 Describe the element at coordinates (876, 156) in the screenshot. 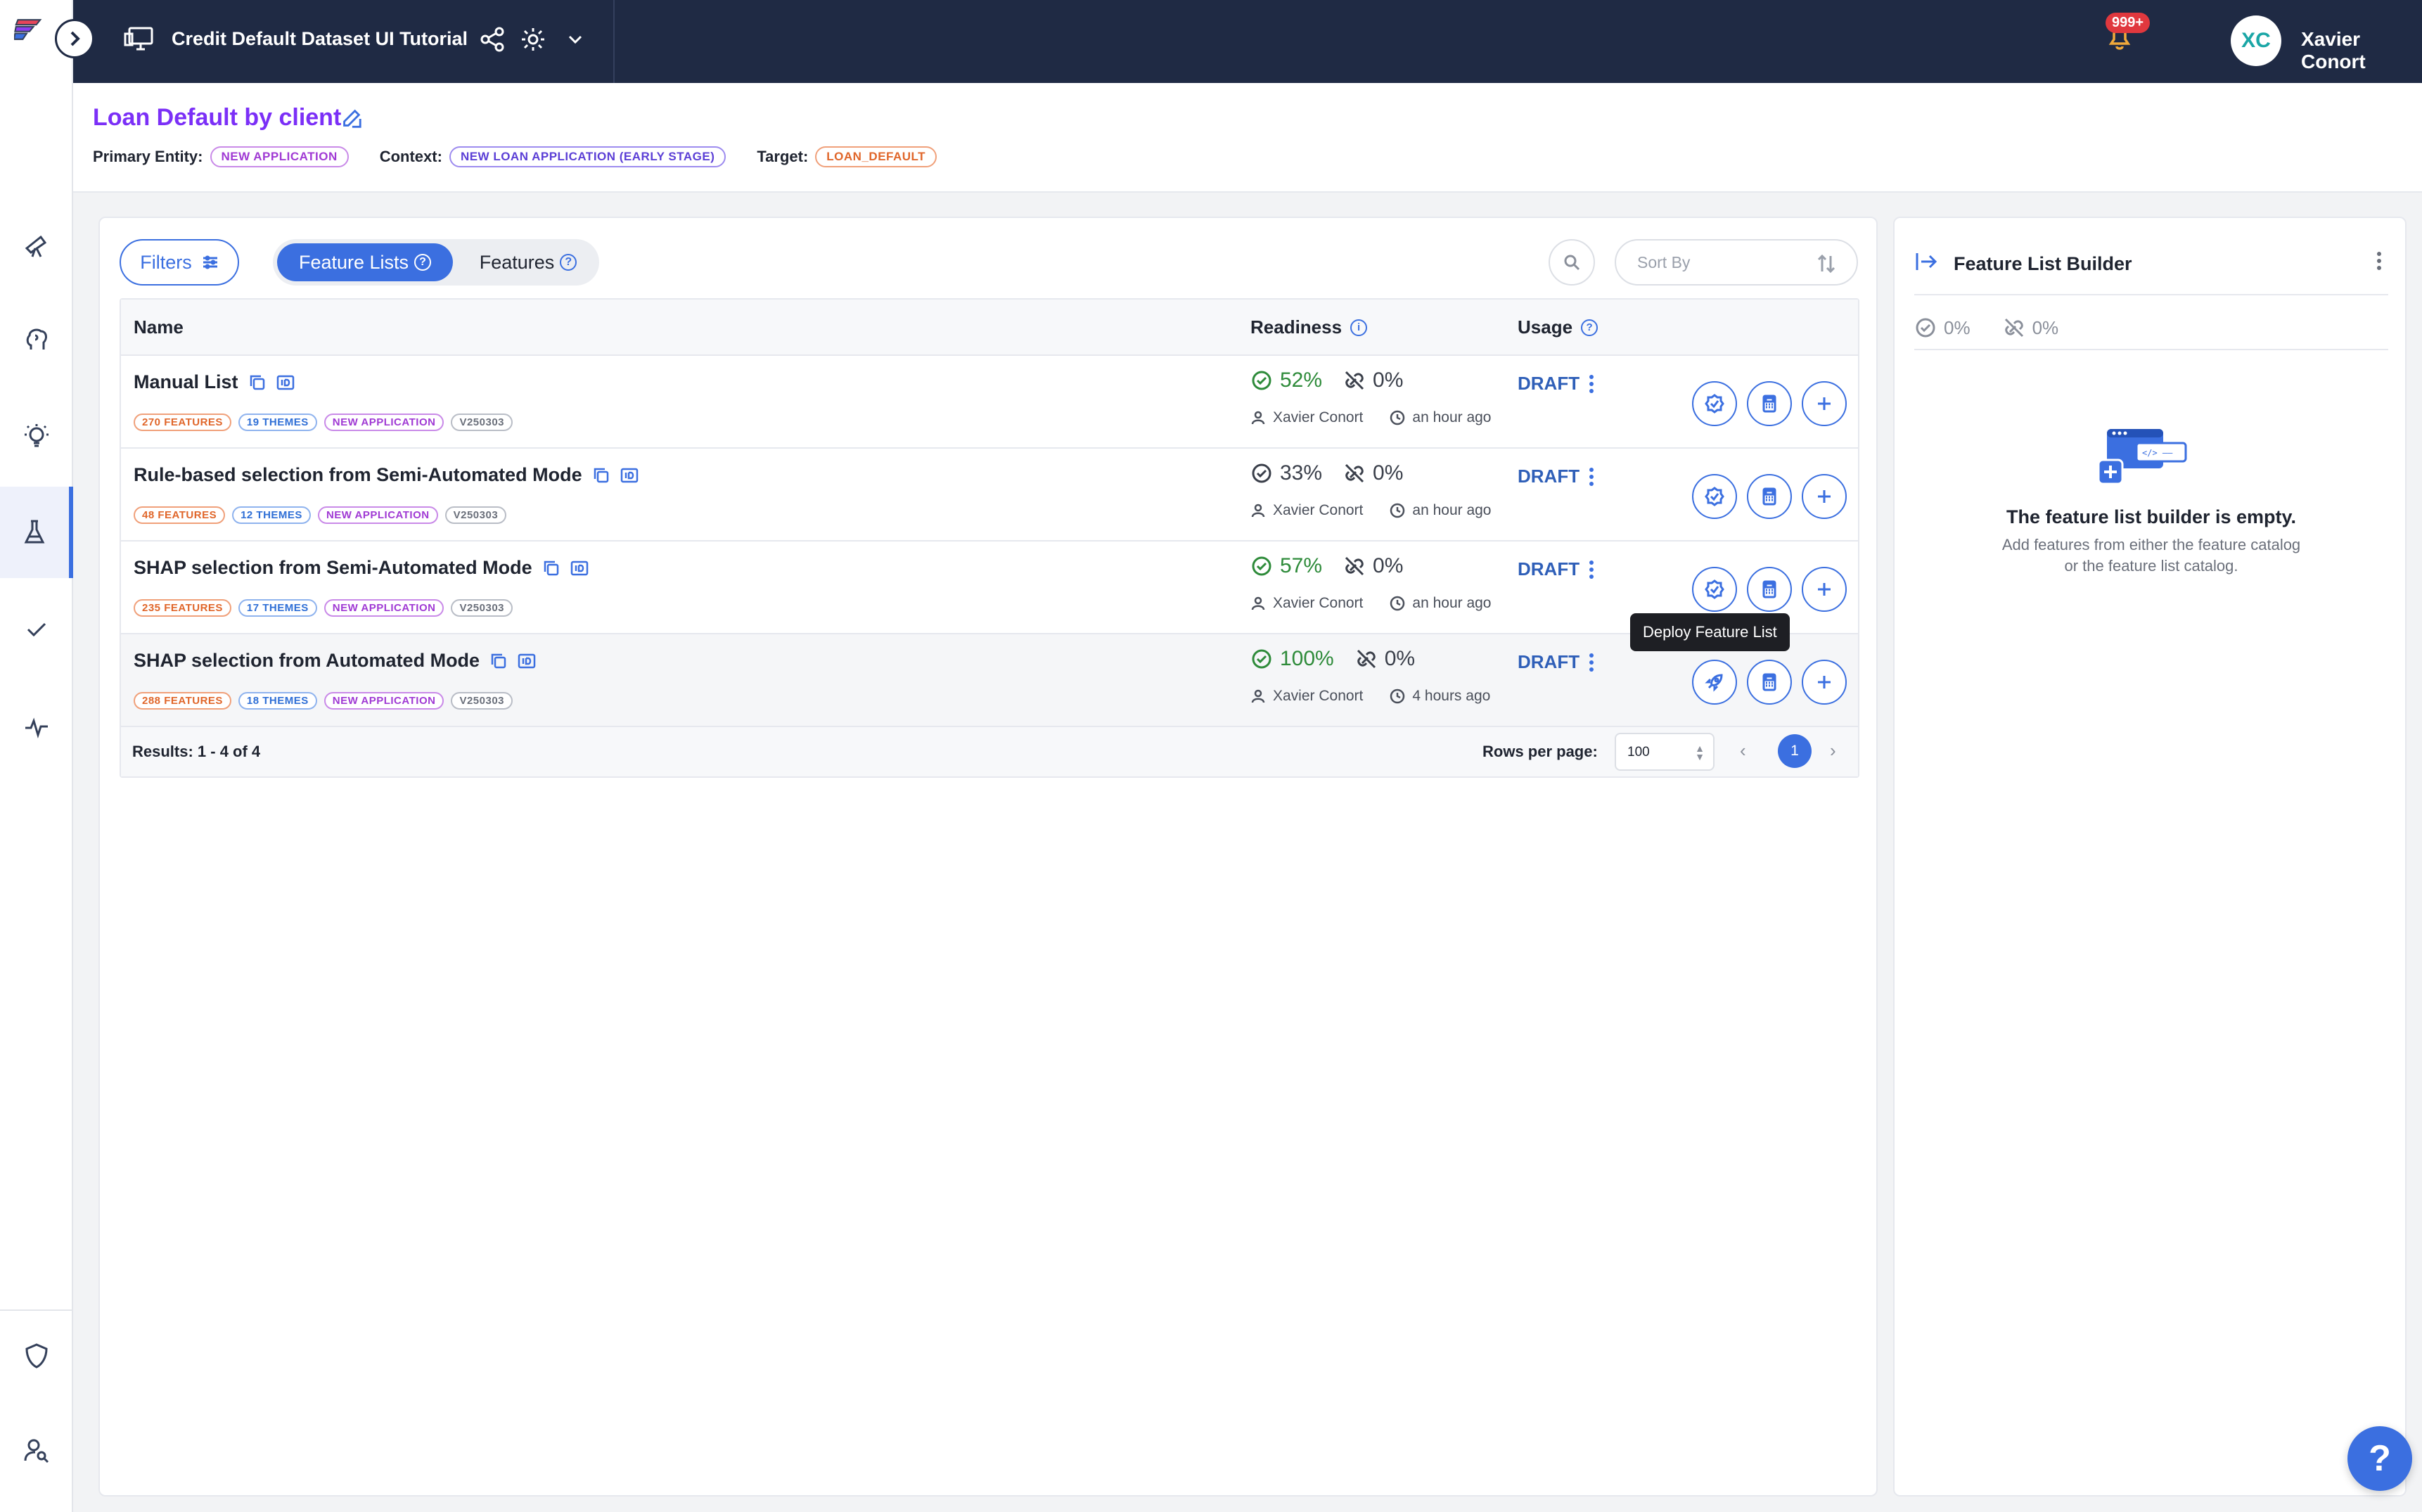

I see `target-chip: LOAN_DEFAULT` at that location.